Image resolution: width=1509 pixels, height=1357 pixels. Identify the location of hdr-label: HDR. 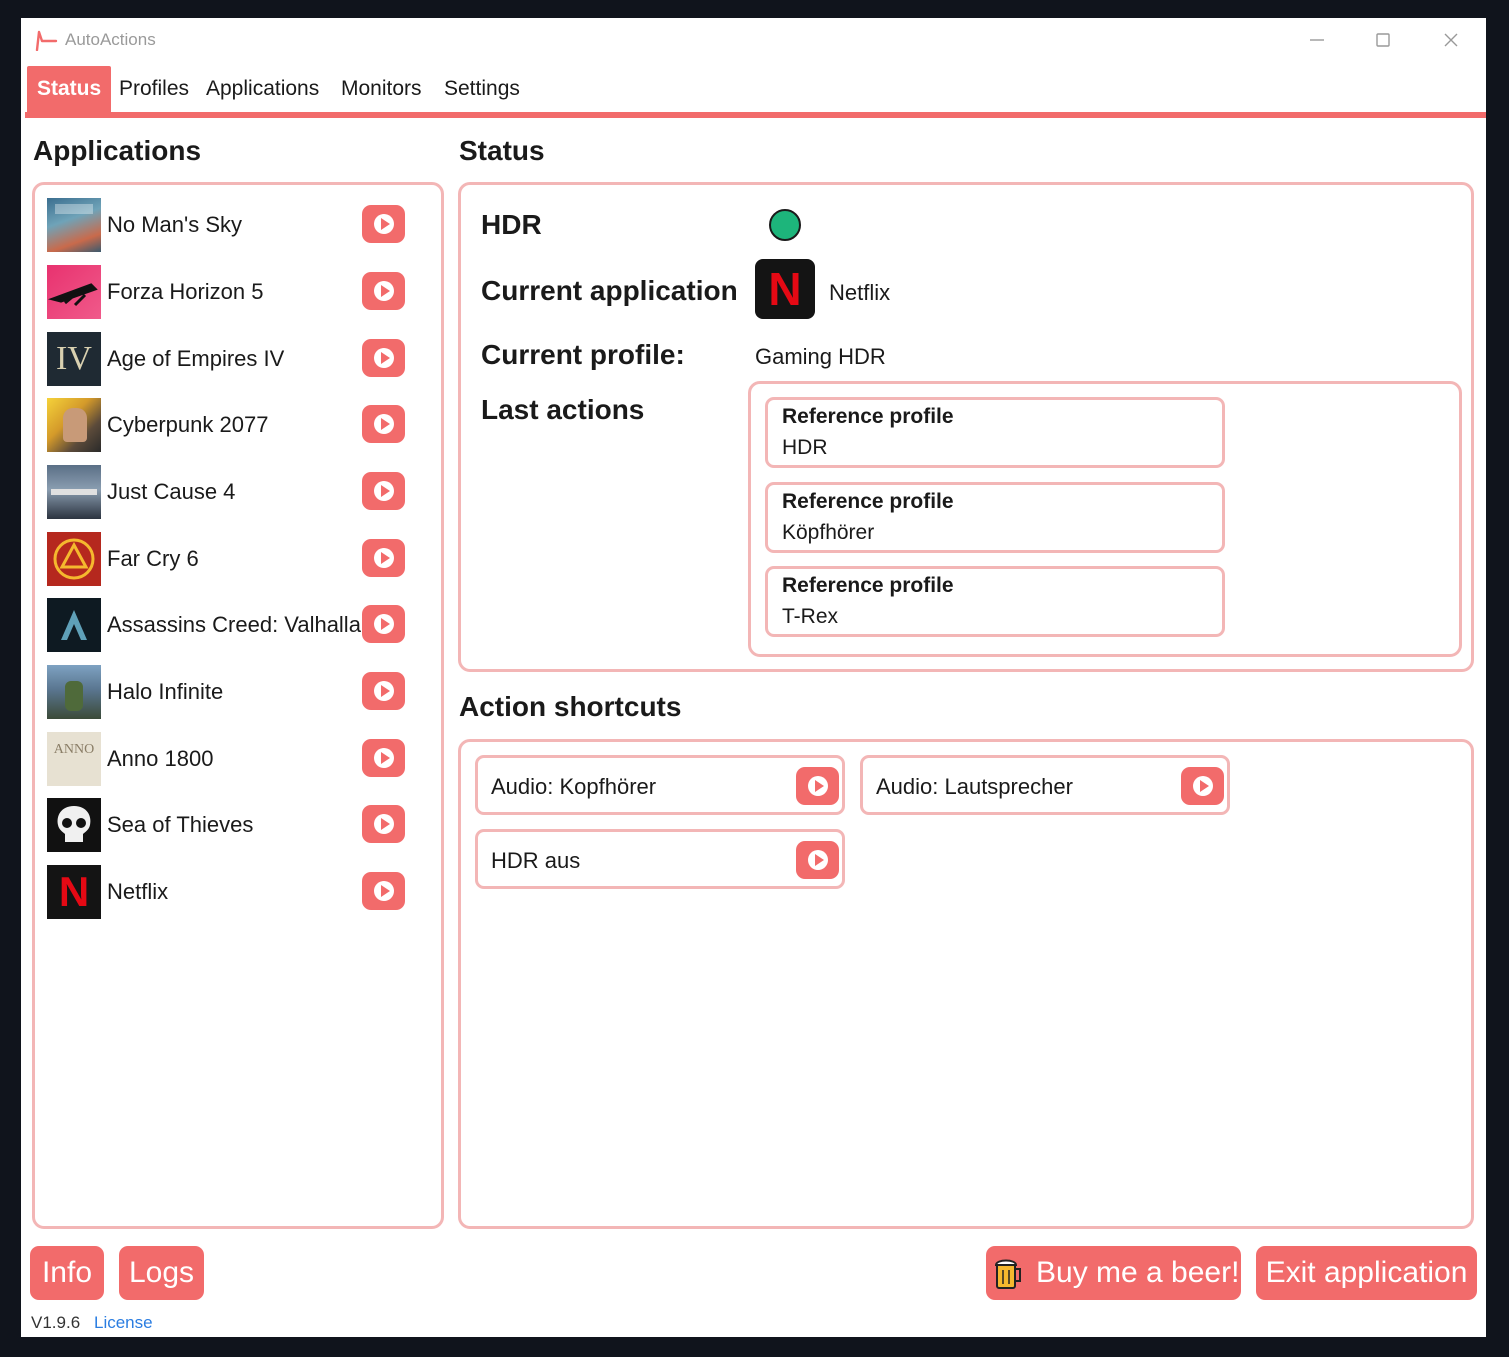
(511, 224).